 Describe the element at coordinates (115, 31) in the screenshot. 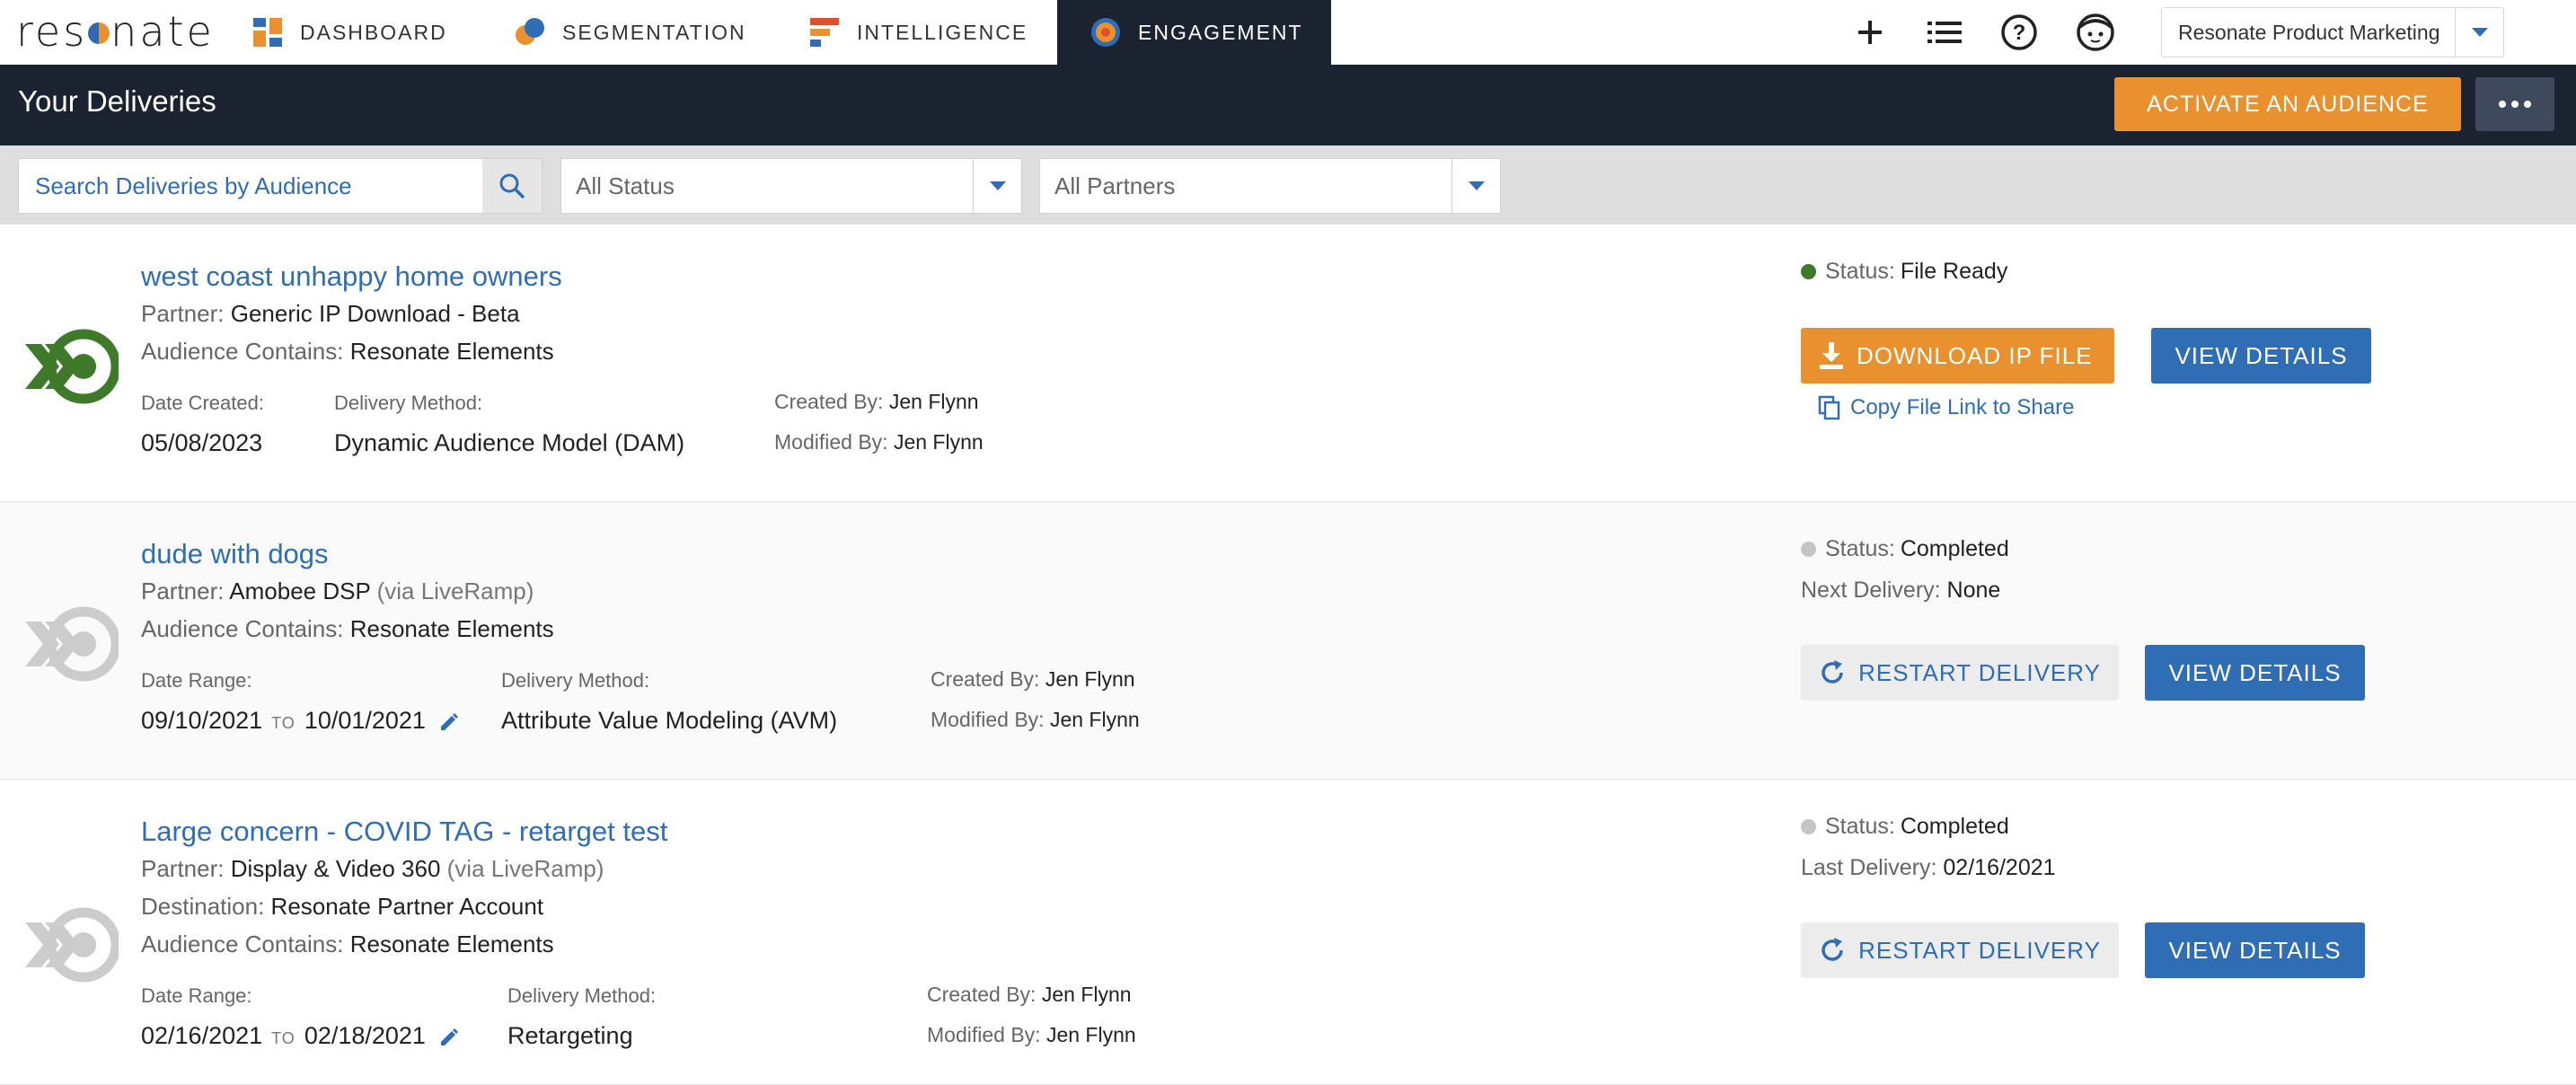

I see `resonate-logo: resonate resnate` at that location.